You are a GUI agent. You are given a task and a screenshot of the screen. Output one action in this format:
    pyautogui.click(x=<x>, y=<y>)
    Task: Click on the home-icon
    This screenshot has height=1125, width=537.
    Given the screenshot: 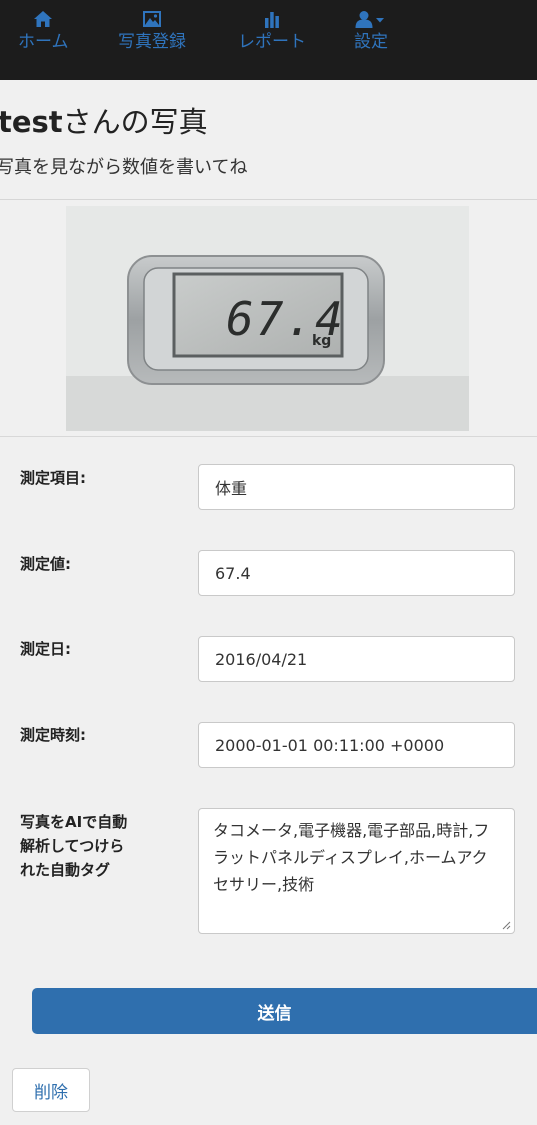 What is the action you would take?
    pyautogui.click(x=43, y=17)
    